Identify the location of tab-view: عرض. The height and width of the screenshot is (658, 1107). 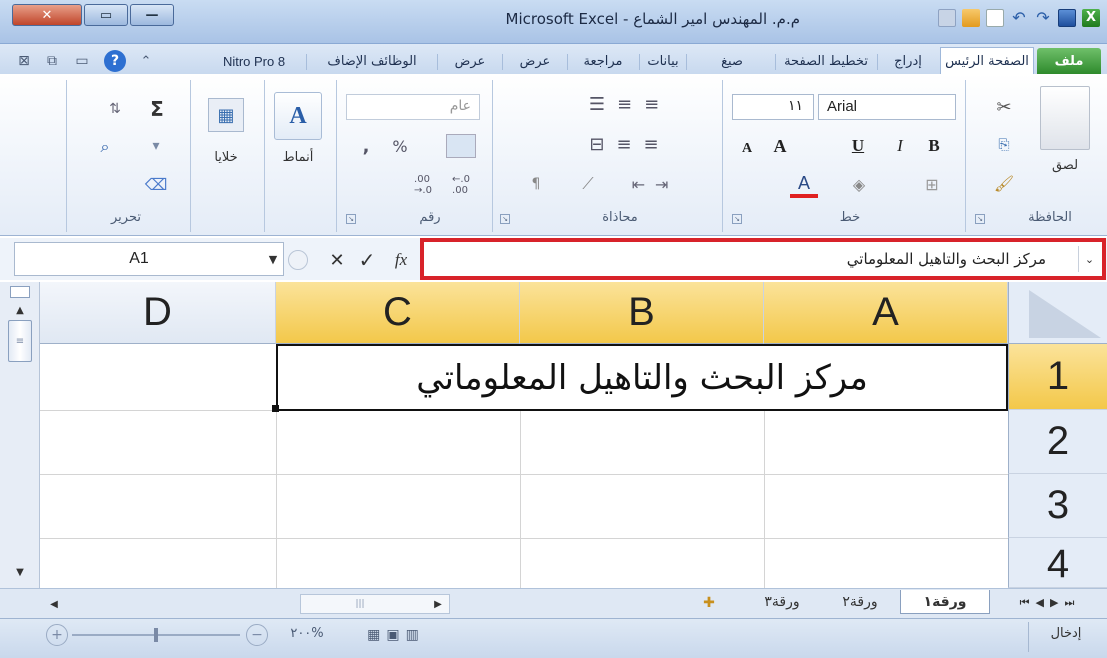
(535, 61).